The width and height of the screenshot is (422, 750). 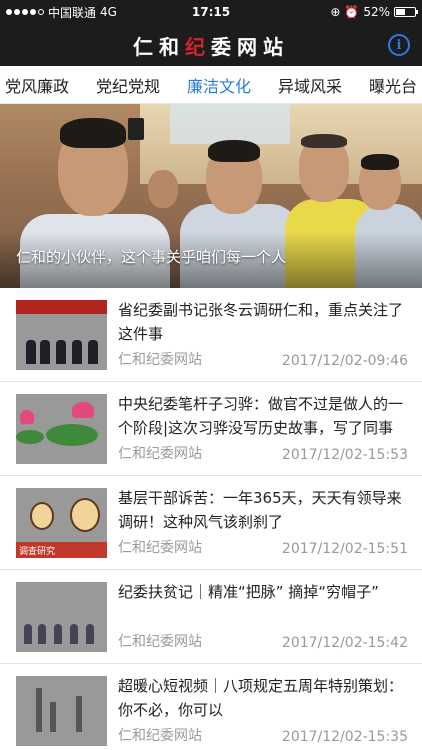 What do you see at coordinates (37, 85) in the screenshot?
I see `tab-dangfeng-lianzheng: 党风廉政` at bounding box center [37, 85].